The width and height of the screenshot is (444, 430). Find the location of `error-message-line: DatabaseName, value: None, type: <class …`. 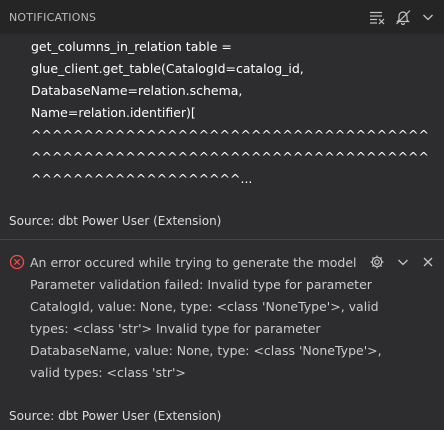

error-message-line: DatabaseName, value: None, type: <class … is located at coordinates (206, 350).